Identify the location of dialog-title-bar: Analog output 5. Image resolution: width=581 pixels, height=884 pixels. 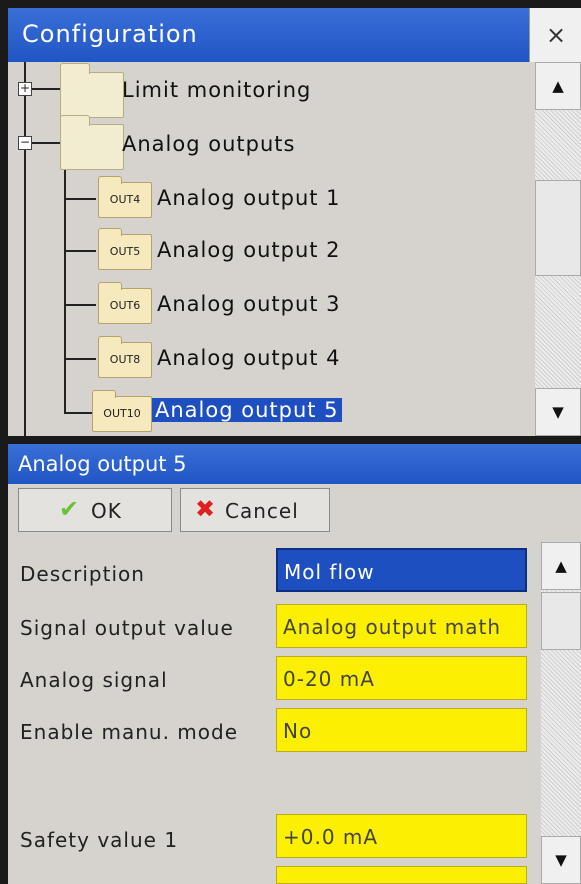
(294, 464).